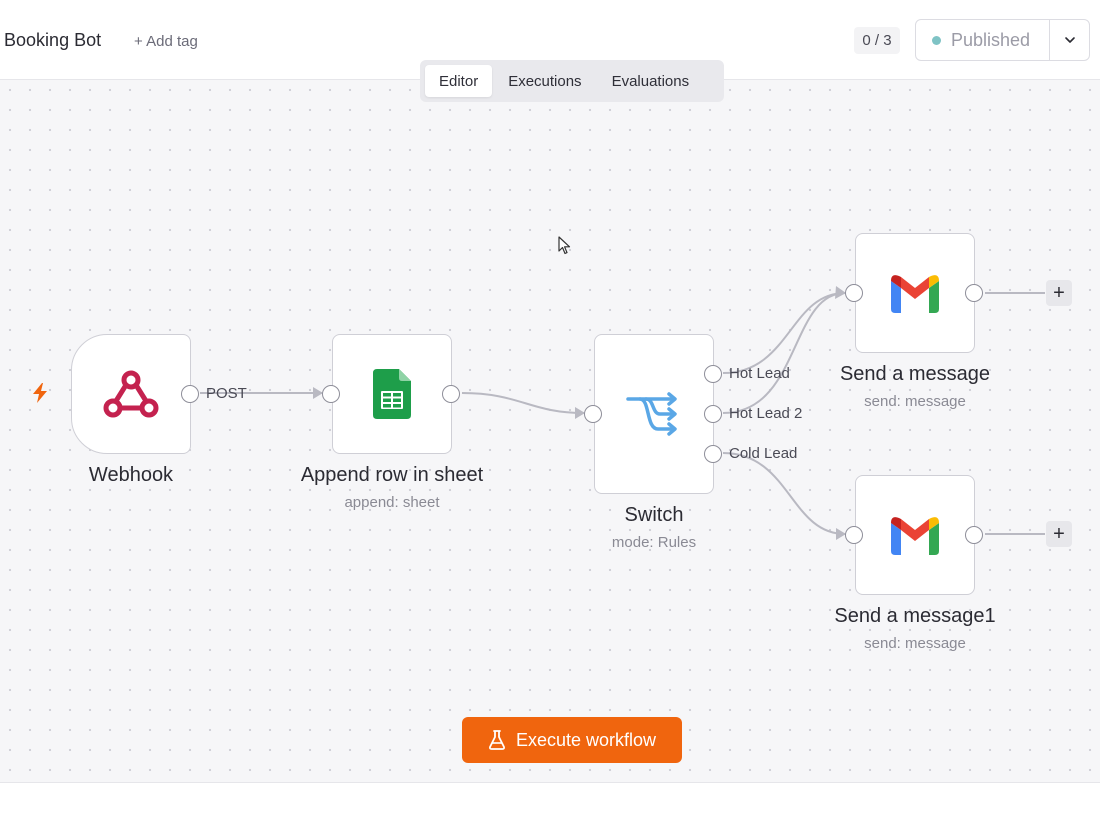 Image resolution: width=1100 pixels, height=825 pixels. Describe the element at coordinates (1059, 534) in the screenshot. I see `add-node-after-send1-button: +` at that location.